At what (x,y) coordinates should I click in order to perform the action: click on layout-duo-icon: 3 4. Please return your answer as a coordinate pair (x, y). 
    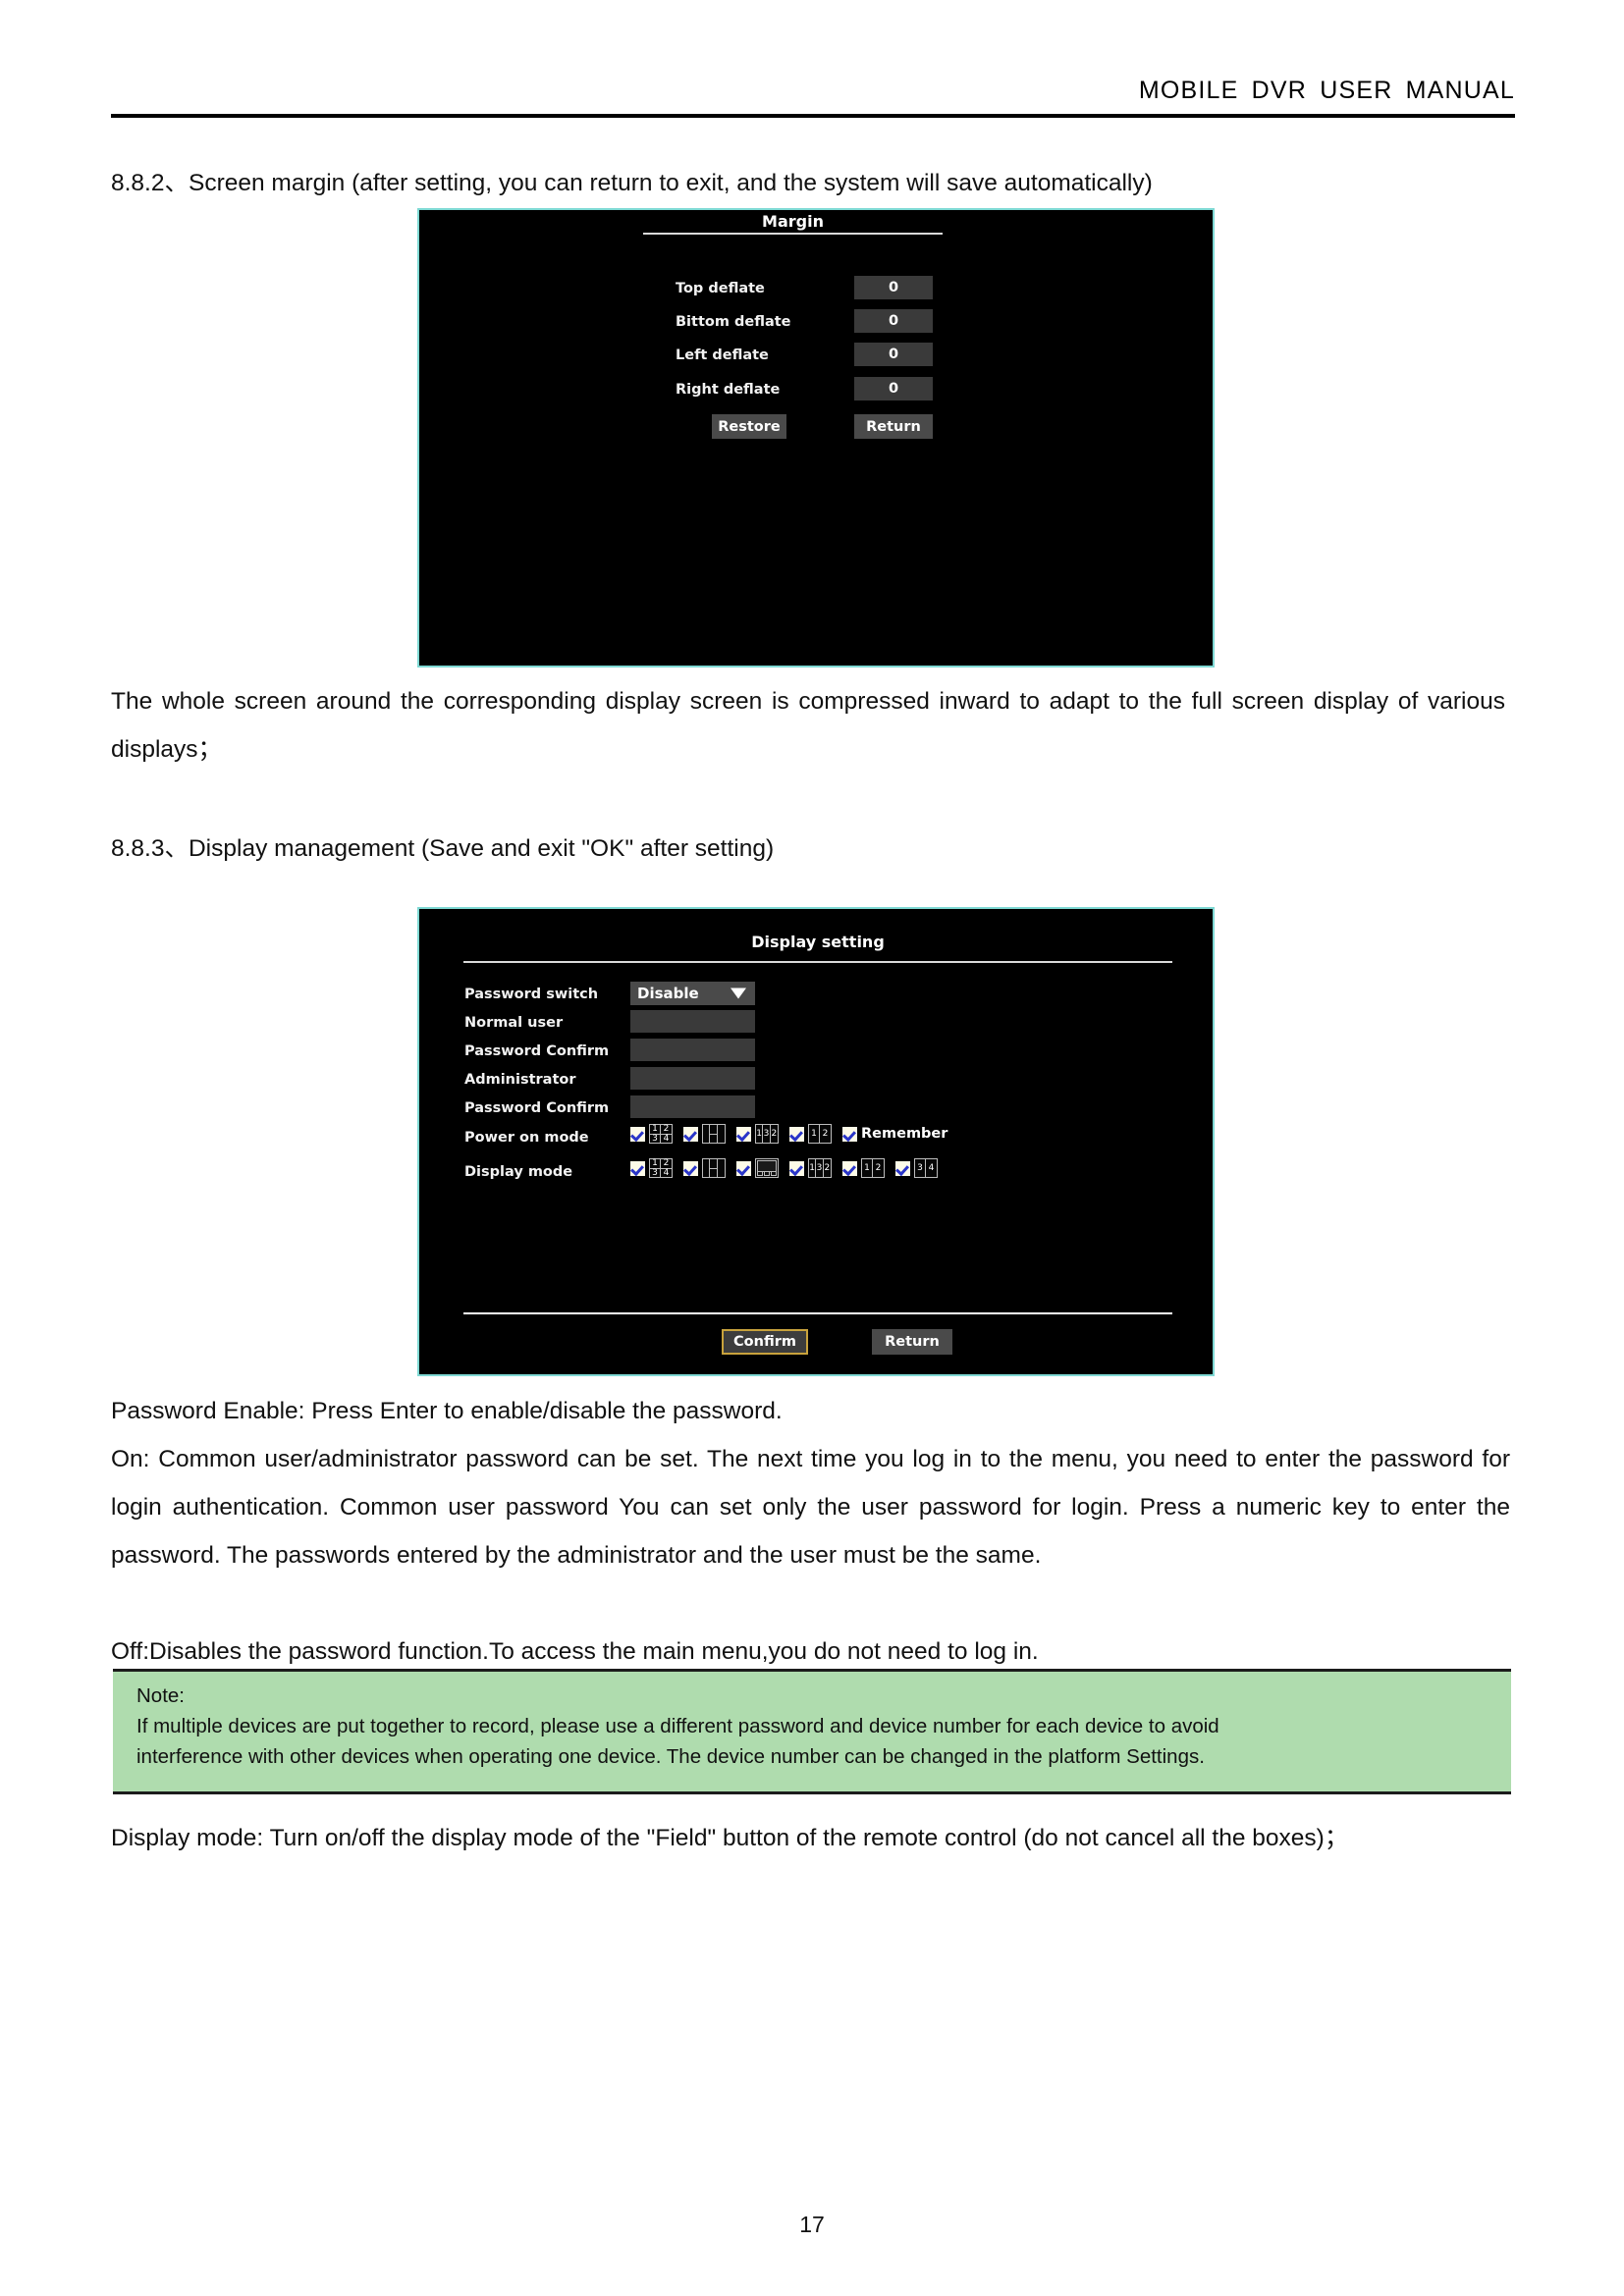
    Looking at the image, I should click on (926, 1168).